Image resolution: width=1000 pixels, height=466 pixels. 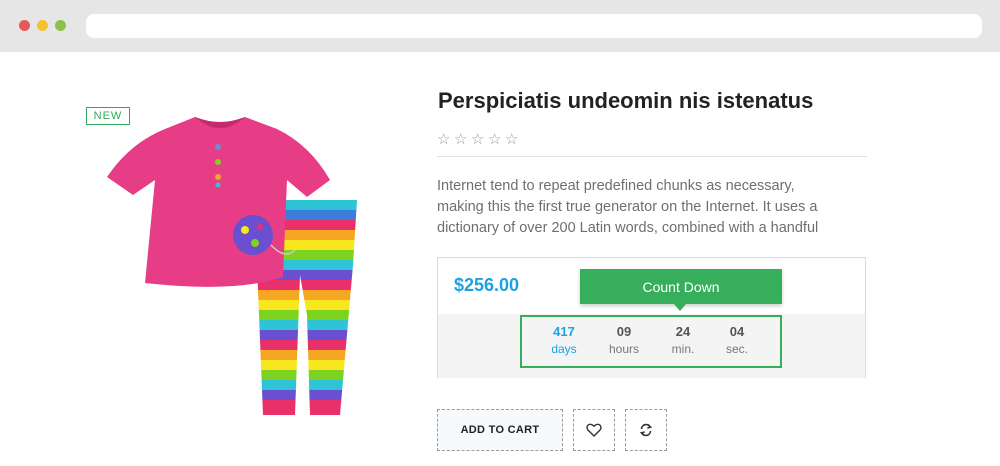 What do you see at coordinates (42, 25) in the screenshot?
I see `window-minimize-dot` at bounding box center [42, 25].